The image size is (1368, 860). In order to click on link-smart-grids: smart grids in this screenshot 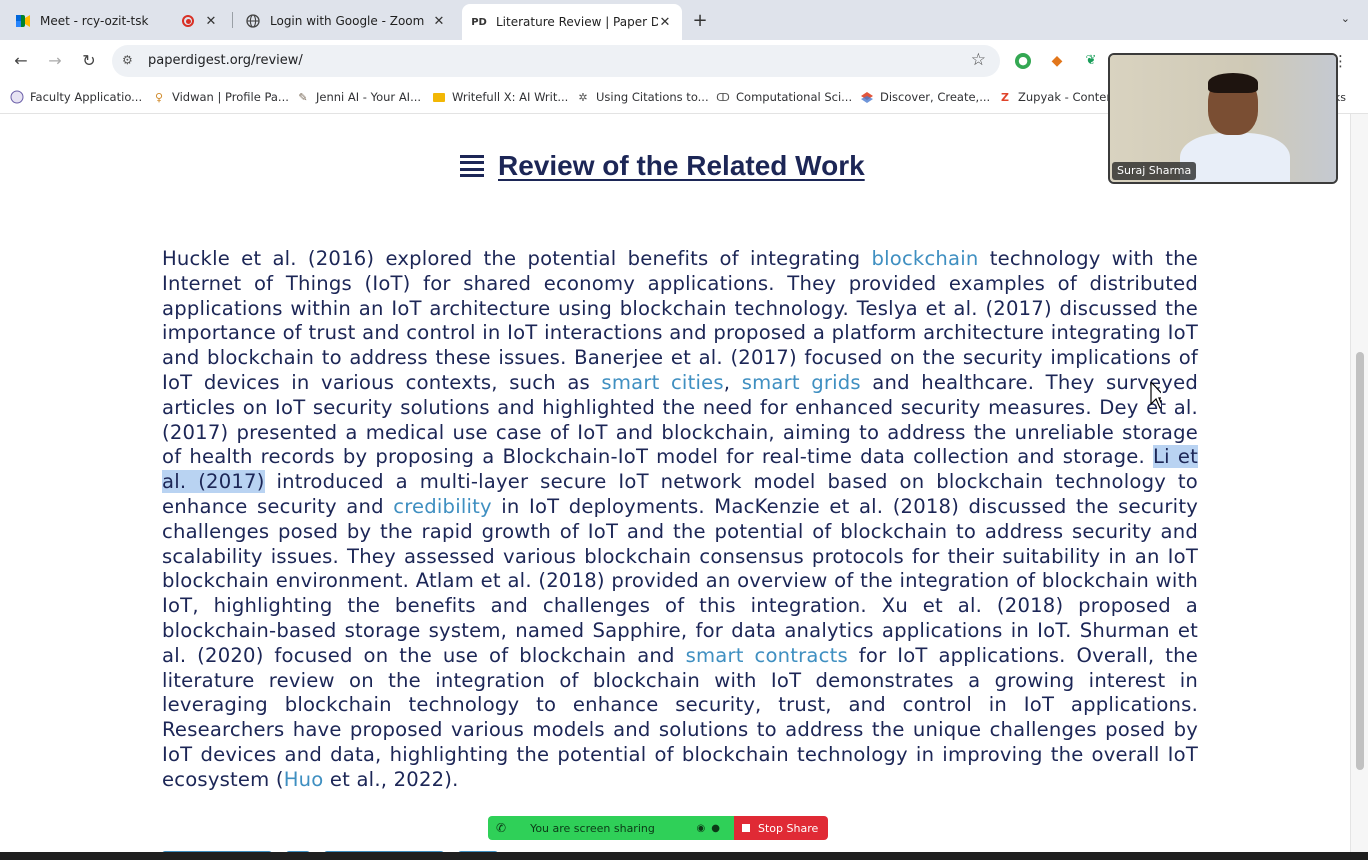, I will do `click(801, 382)`.